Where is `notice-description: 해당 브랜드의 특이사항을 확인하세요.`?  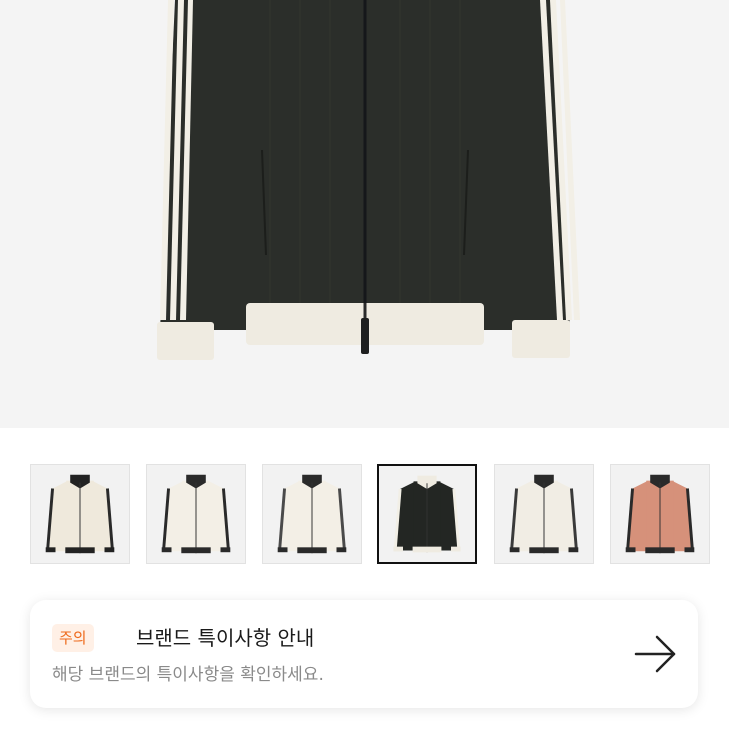
notice-description: 해당 브랜드의 특이사항을 확인하세요. is located at coordinates (188, 675).